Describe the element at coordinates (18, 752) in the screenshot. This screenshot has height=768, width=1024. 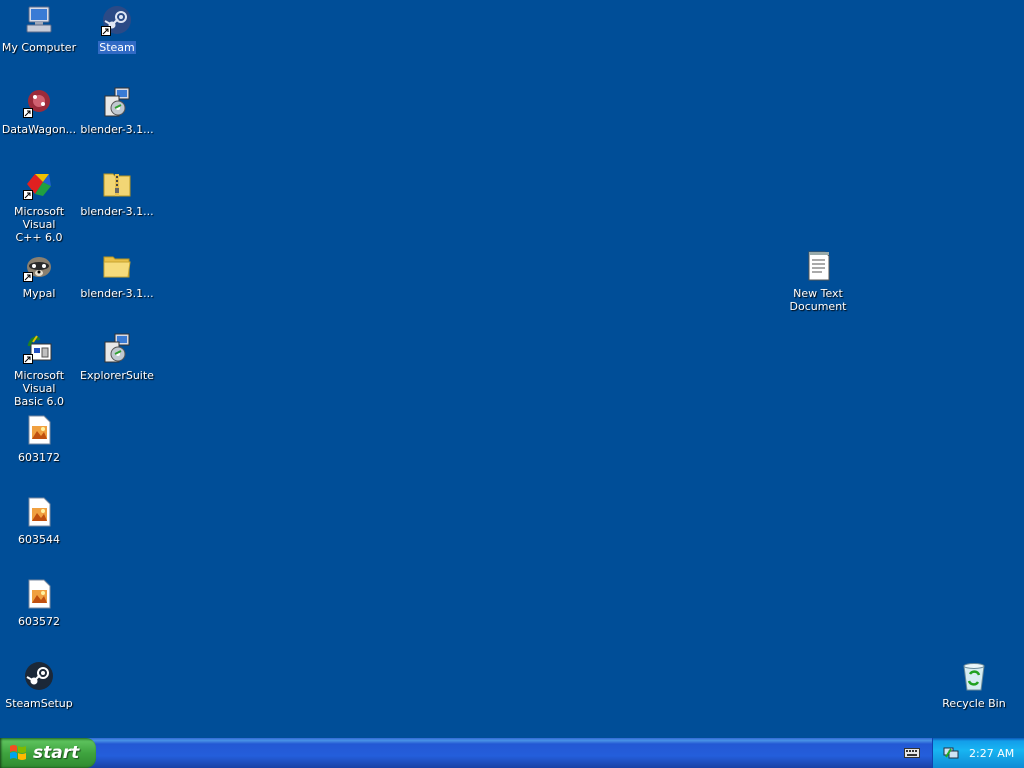
I see `windows-logo-icon` at that location.